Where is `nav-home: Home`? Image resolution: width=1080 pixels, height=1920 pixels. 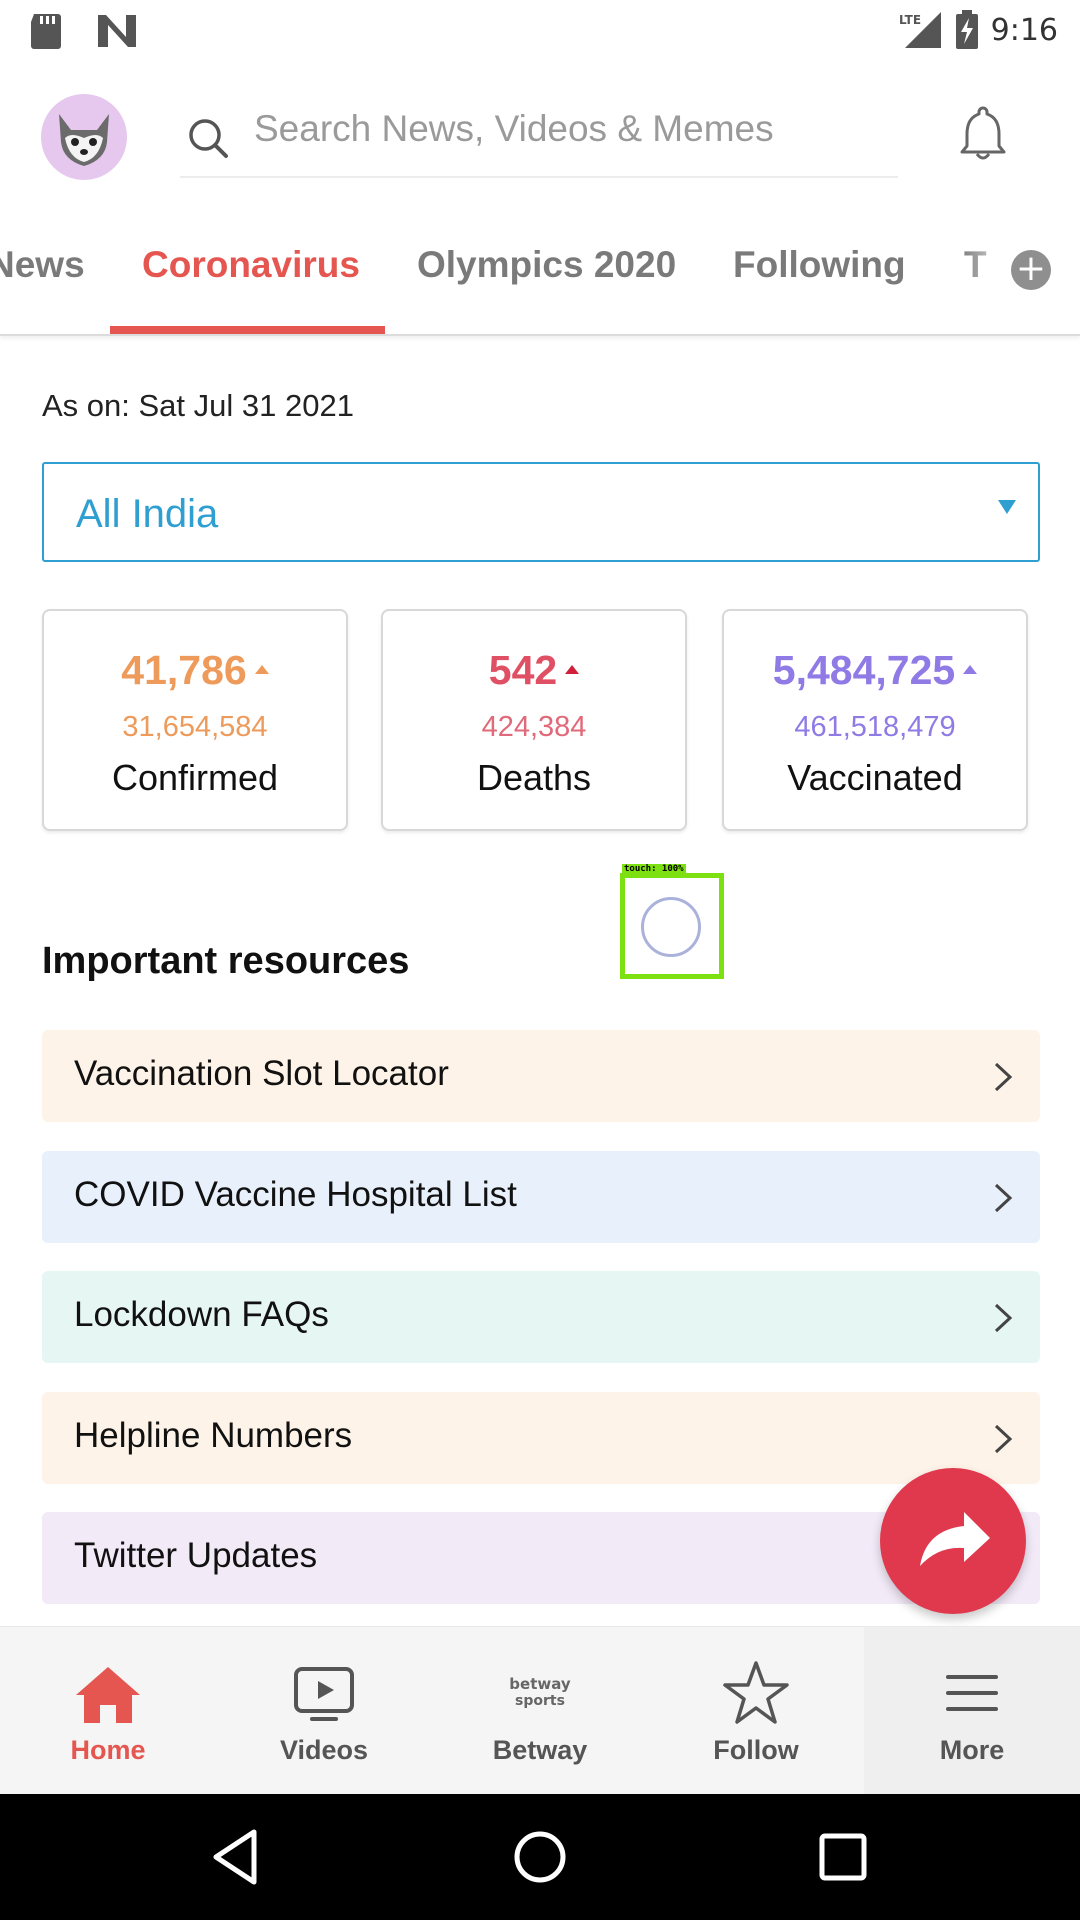
nav-home: Home is located at coordinates (108, 1711).